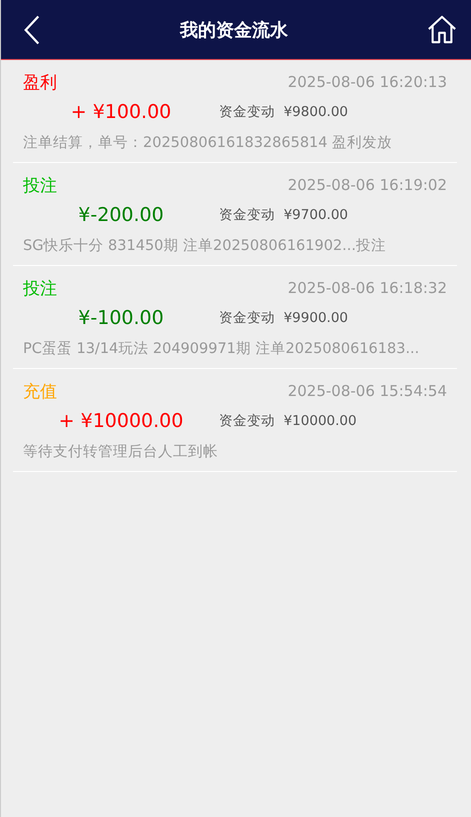  Describe the element at coordinates (283, 215) in the screenshot. I see `balance-change: 资金变动 ¥9700.00` at that location.